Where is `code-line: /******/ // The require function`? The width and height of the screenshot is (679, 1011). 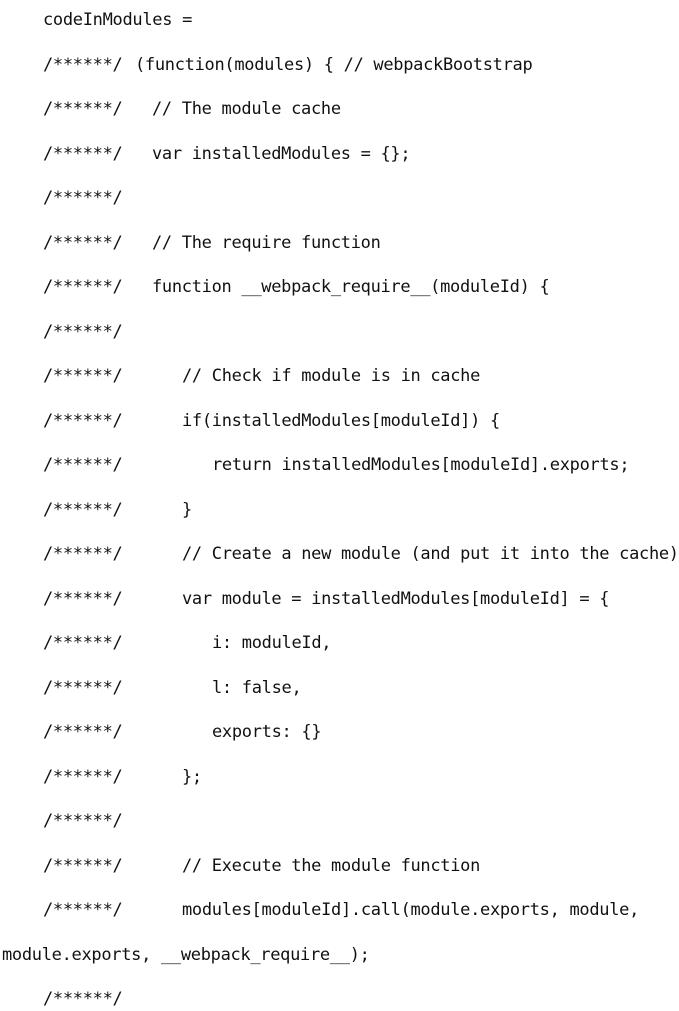 code-line: /******/ // The require function is located at coordinates (339, 243).